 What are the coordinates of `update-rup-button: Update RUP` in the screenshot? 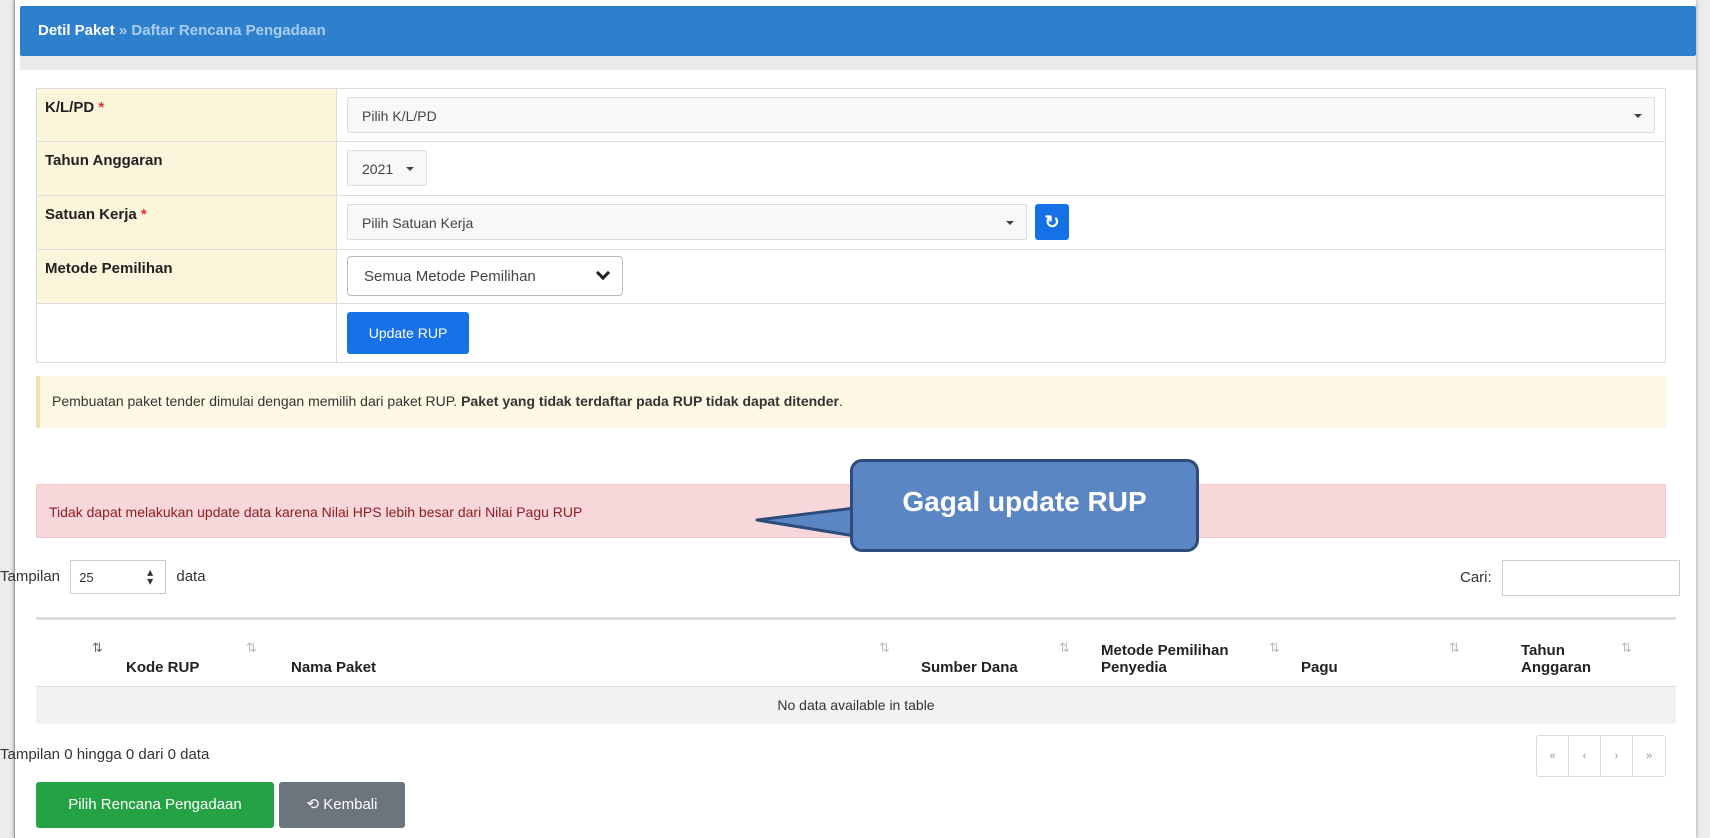 It's located at (408, 333).